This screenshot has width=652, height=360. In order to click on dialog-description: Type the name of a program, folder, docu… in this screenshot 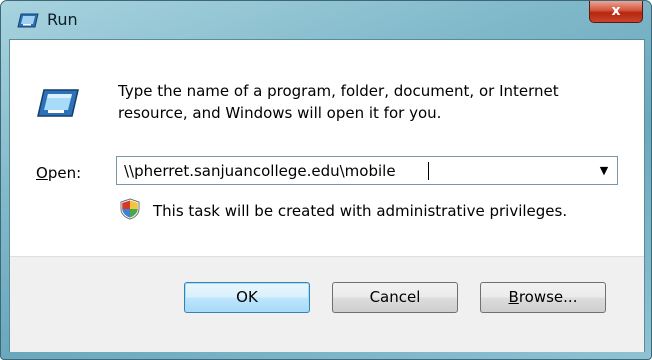, I will do `click(338, 102)`.